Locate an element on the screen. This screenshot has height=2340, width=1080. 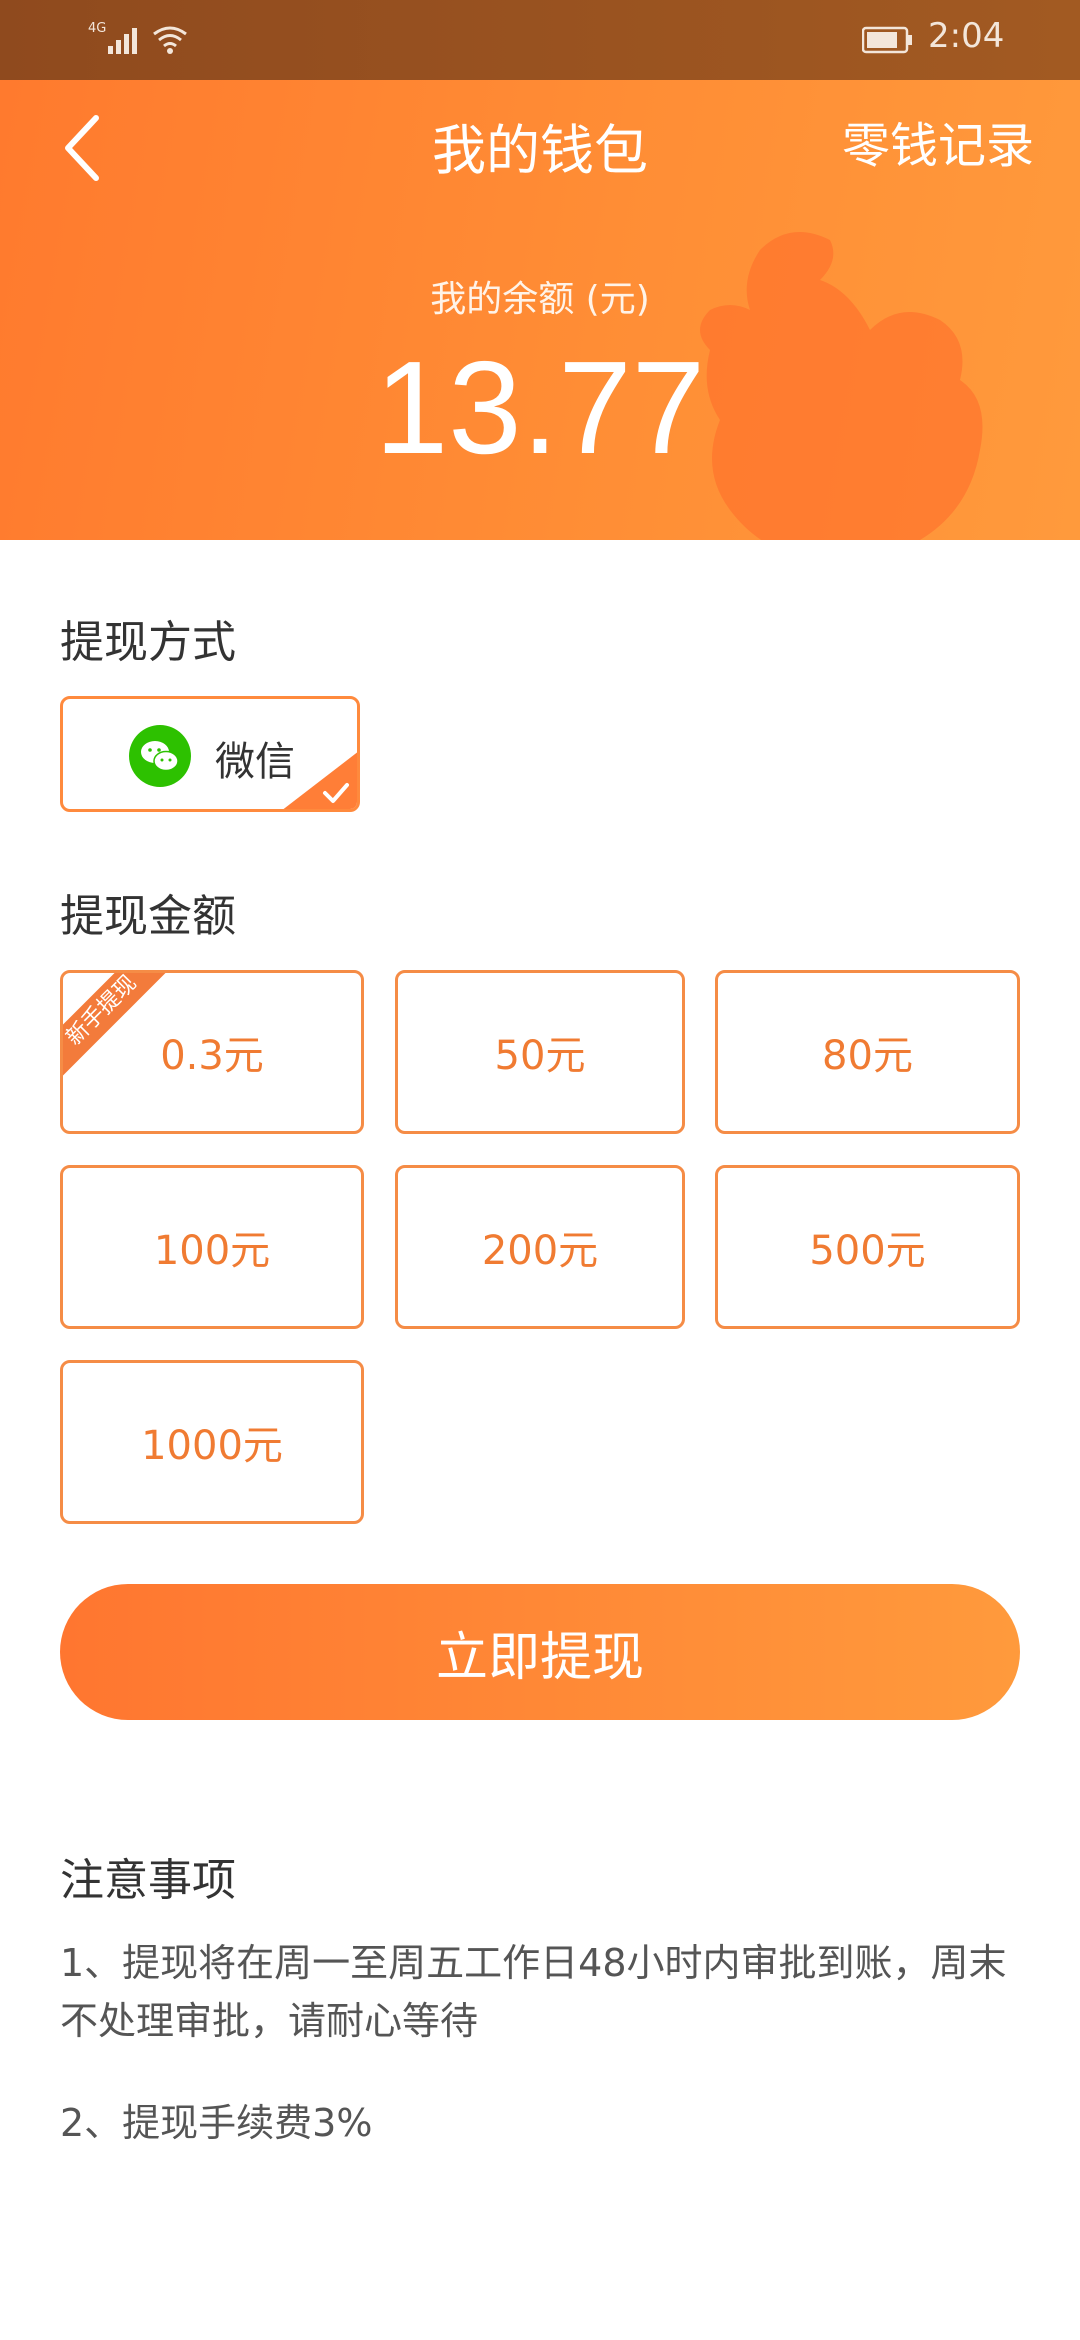
wechat-icon is located at coordinates (160, 756).